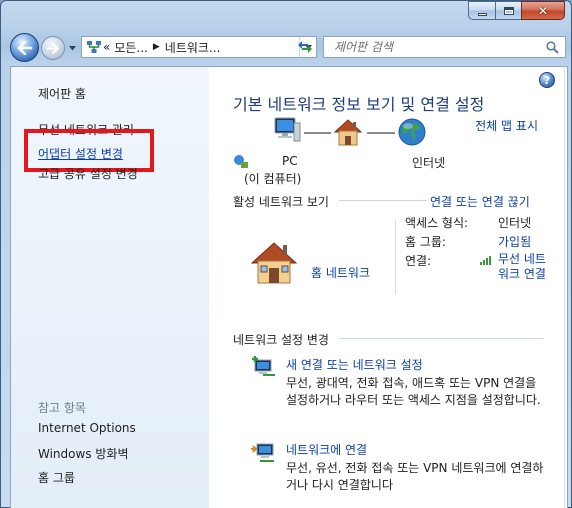 This screenshot has height=508, width=572. What do you see at coordinates (62, 93) in the screenshot?
I see `control-panel-home-link: 제어판 홈` at bounding box center [62, 93].